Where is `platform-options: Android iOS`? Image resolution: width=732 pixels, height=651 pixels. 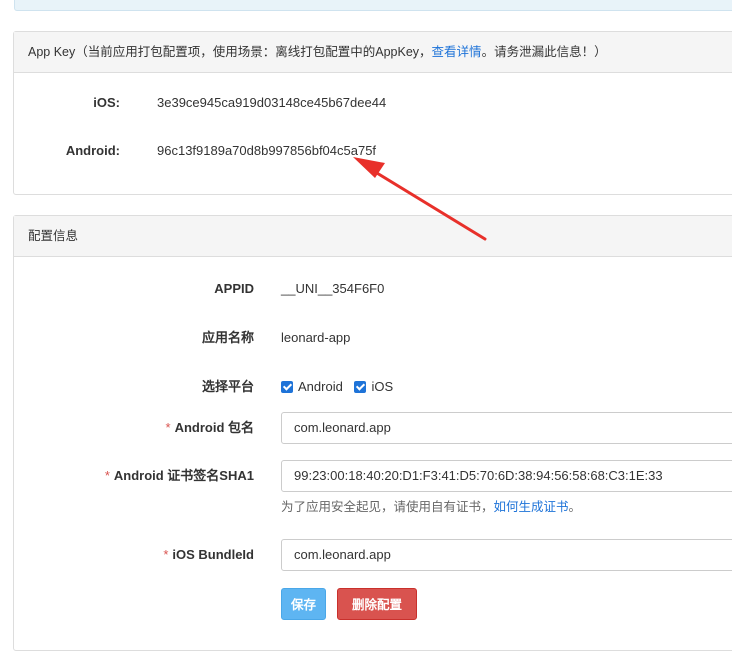
platform-options: Android iOS is located at coordinates (337, 387).